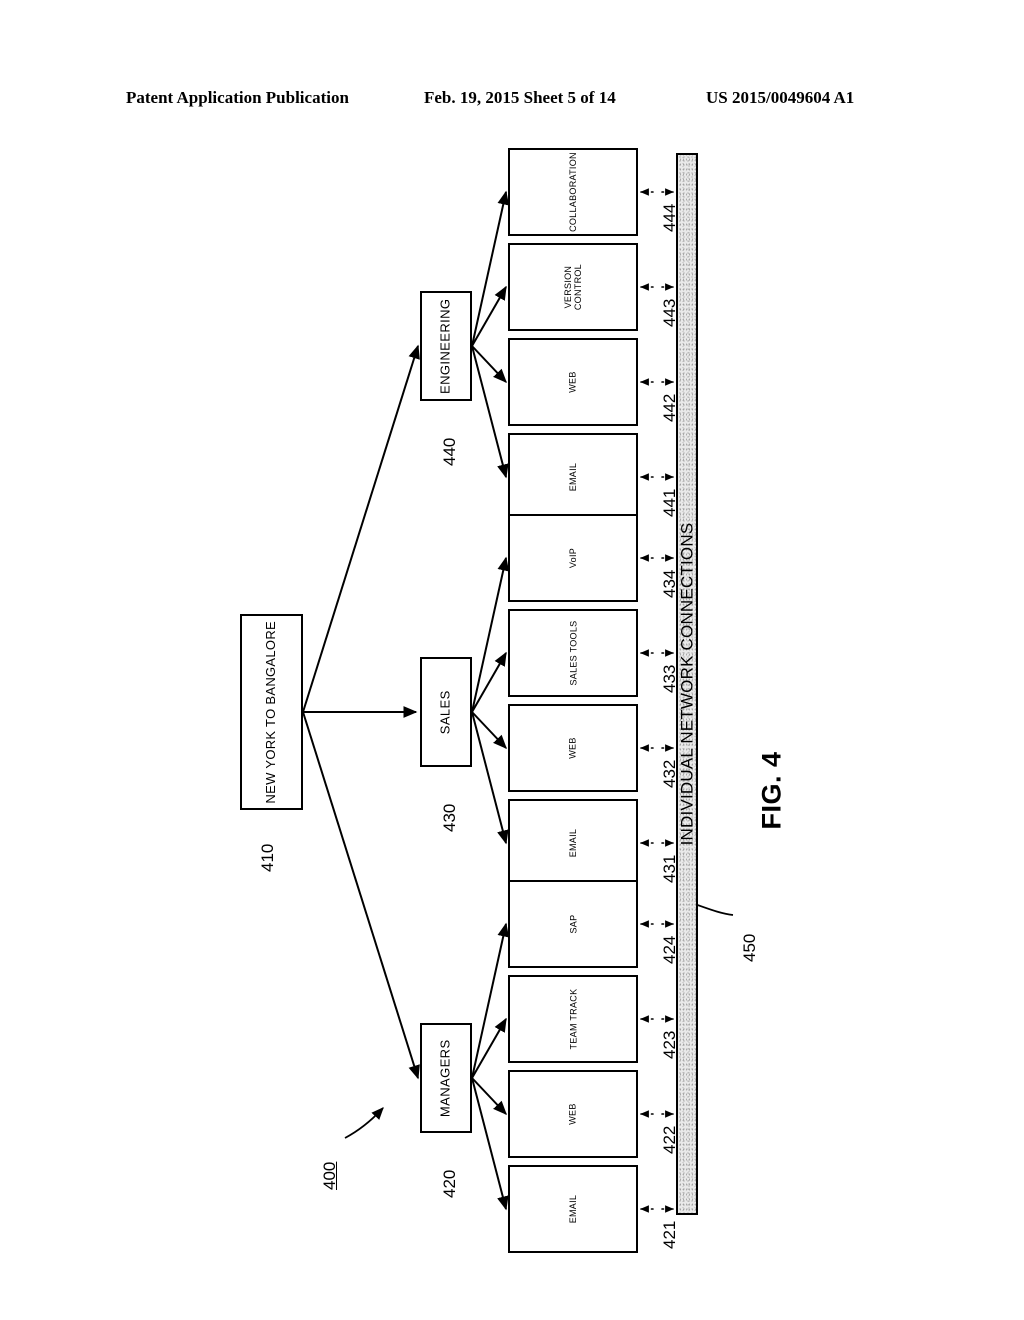 This screenshot has height=1320, width=1024. I want to click on ref-numeral-430: 430, so click(449, 817).